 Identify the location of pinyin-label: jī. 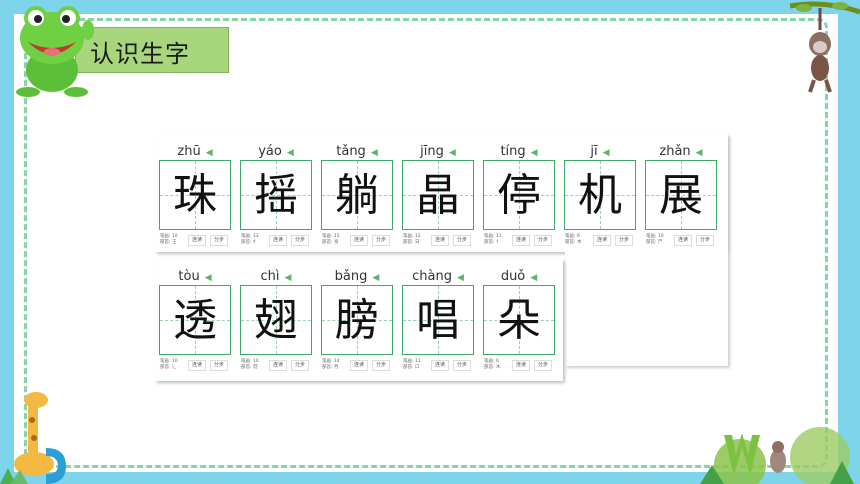
(594, 151).